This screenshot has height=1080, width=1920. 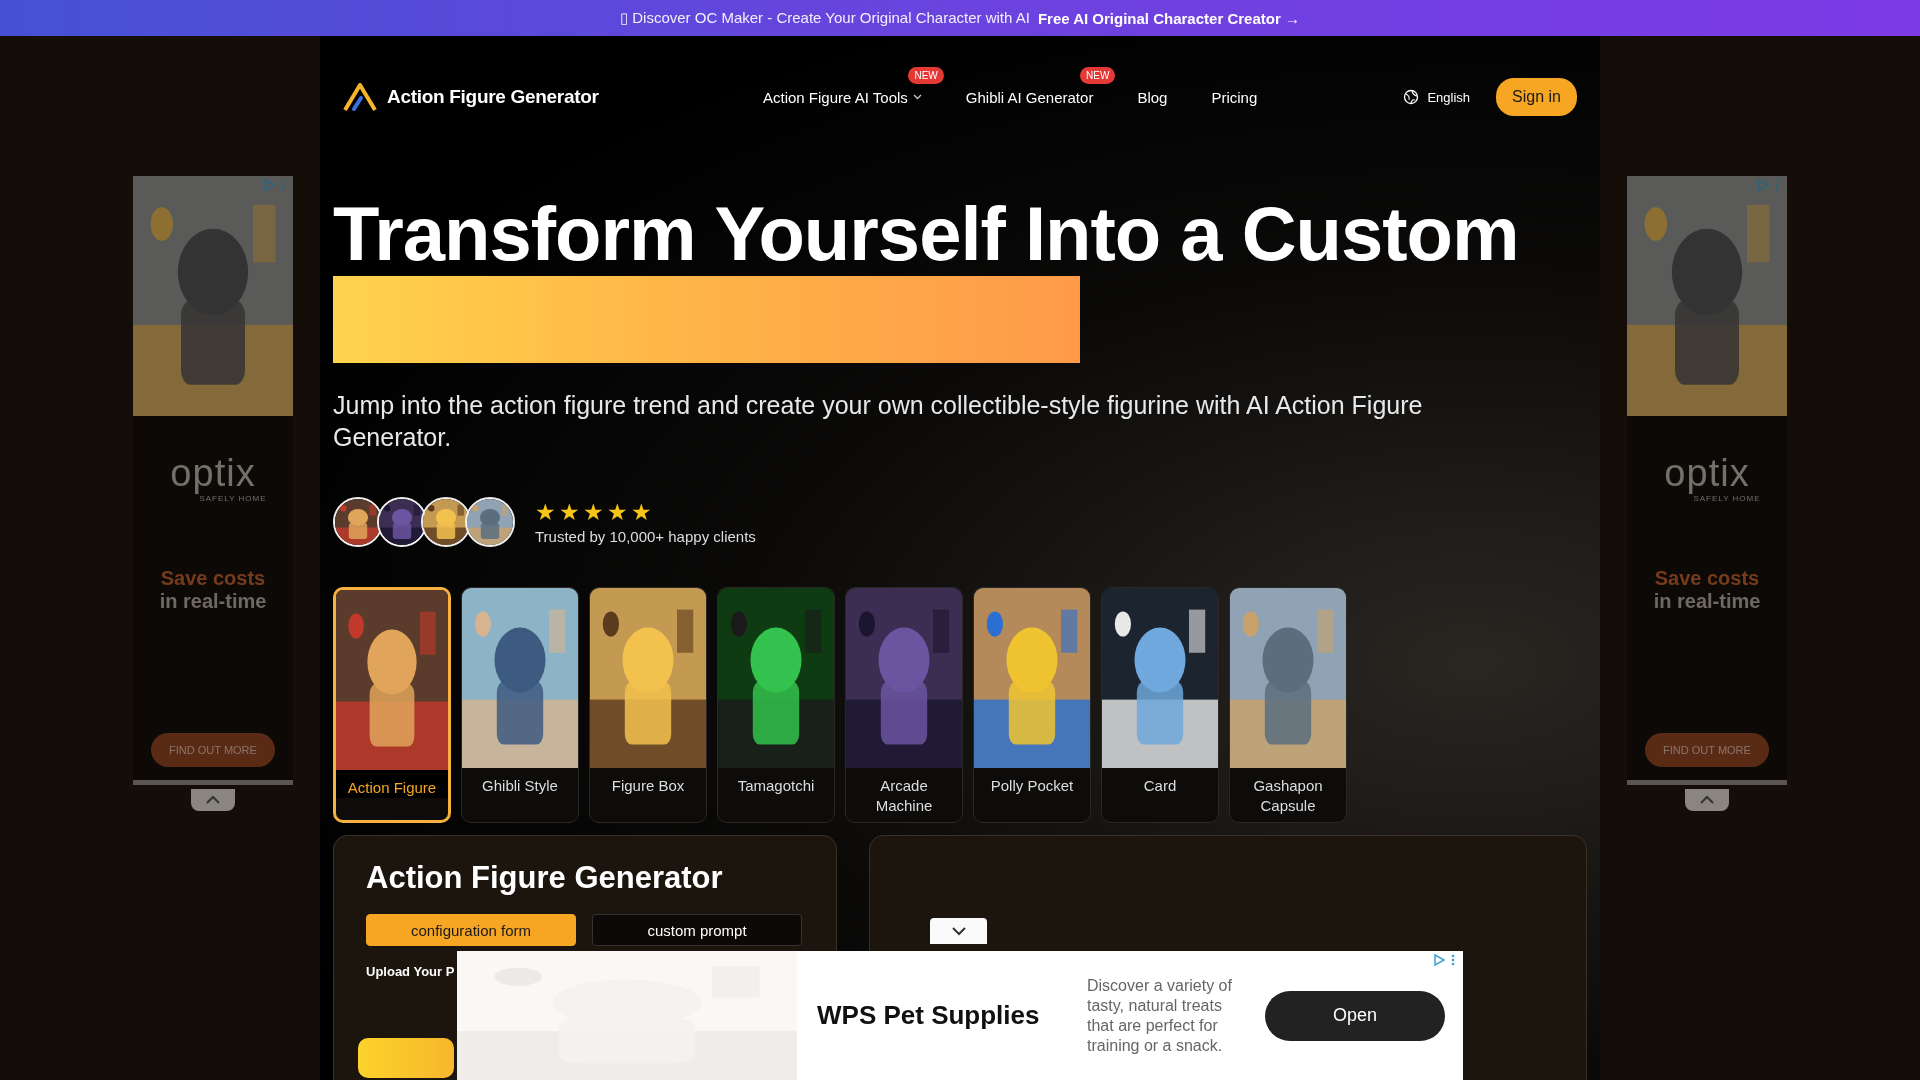 What do you see at coordinates (842, 97) in the screenshot?
I see `nav-link: Action Figure AI Tools` at bounding box center [842, 97].